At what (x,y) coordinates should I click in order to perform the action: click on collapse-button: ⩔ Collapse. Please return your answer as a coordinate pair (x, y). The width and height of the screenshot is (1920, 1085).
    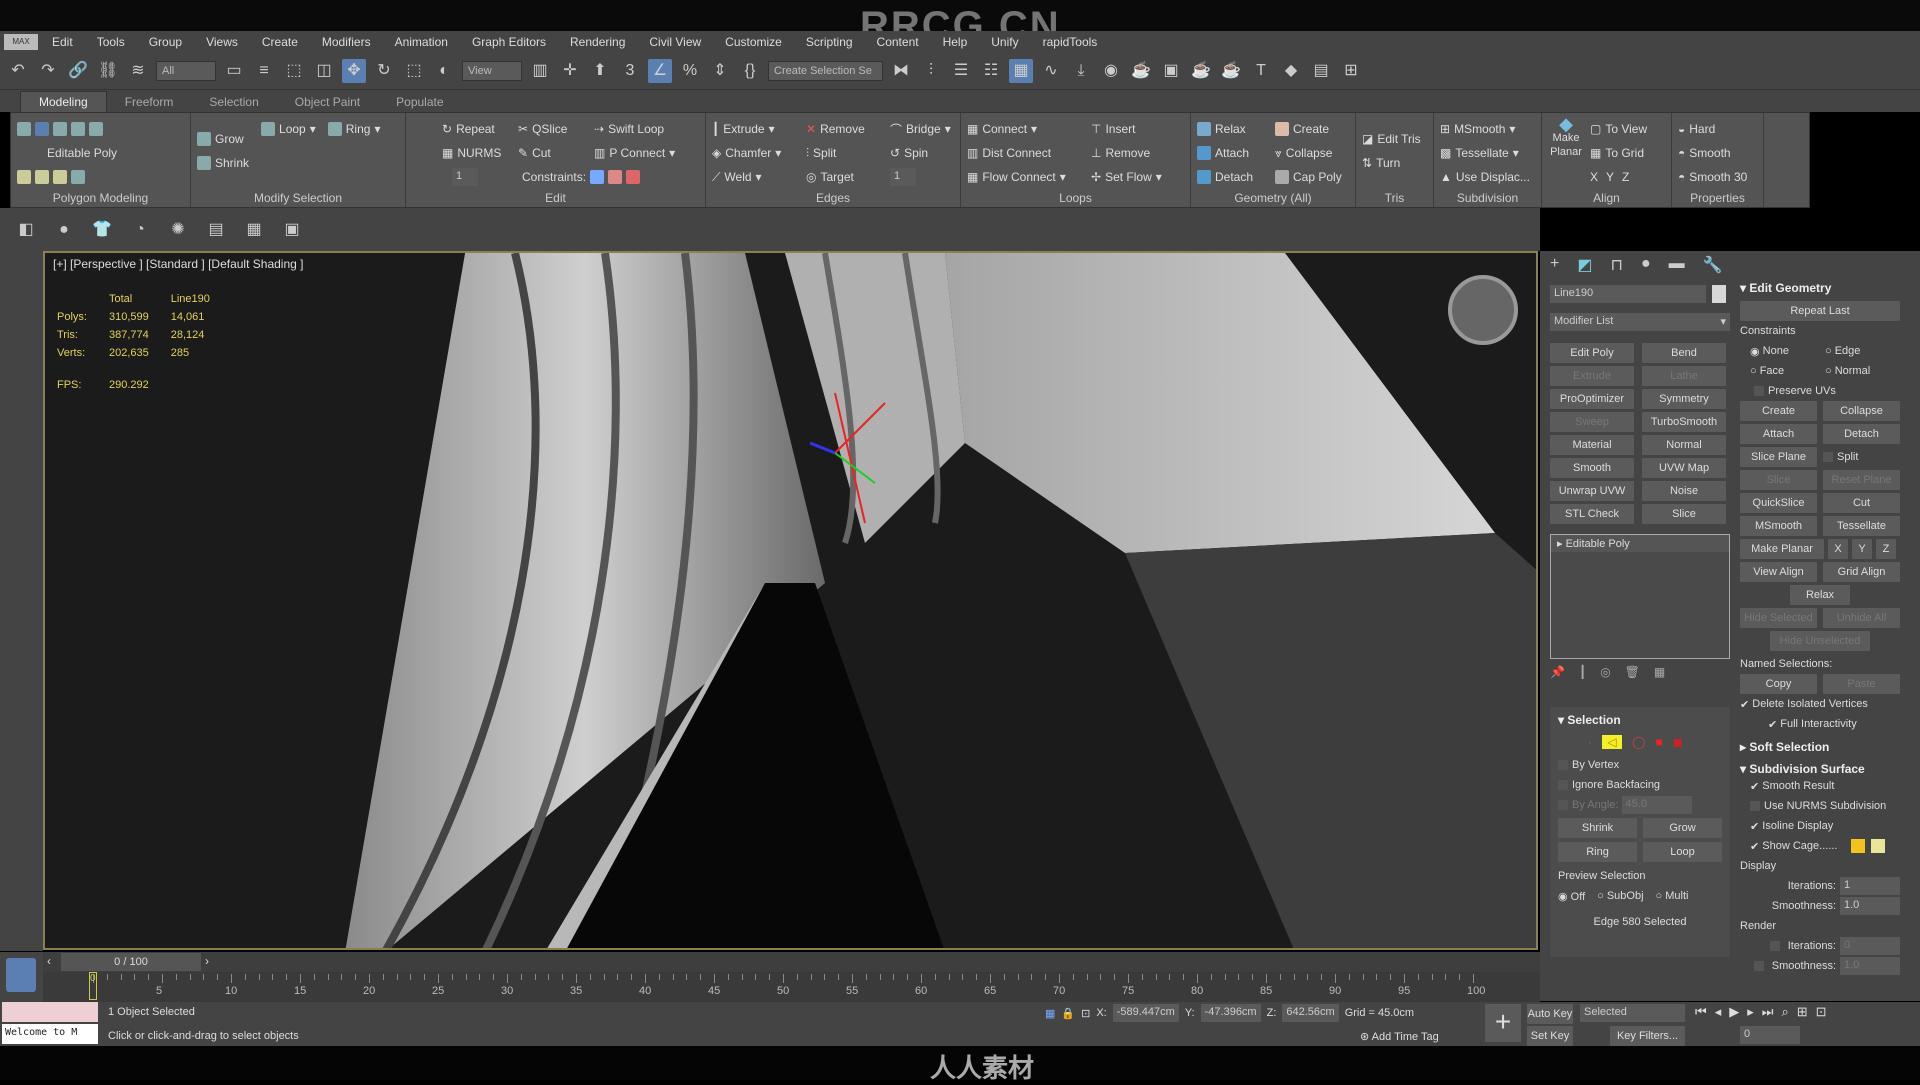
    Looking at the image, I should click on (1314, 153).